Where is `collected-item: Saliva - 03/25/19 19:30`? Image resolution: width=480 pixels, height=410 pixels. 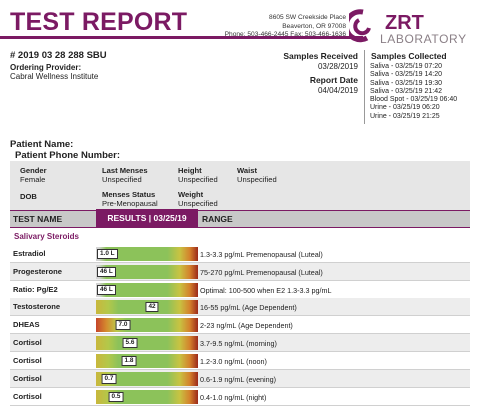 collected-item: Saliva - 03/25/19 19:30 is located at coordinates (406, 83).